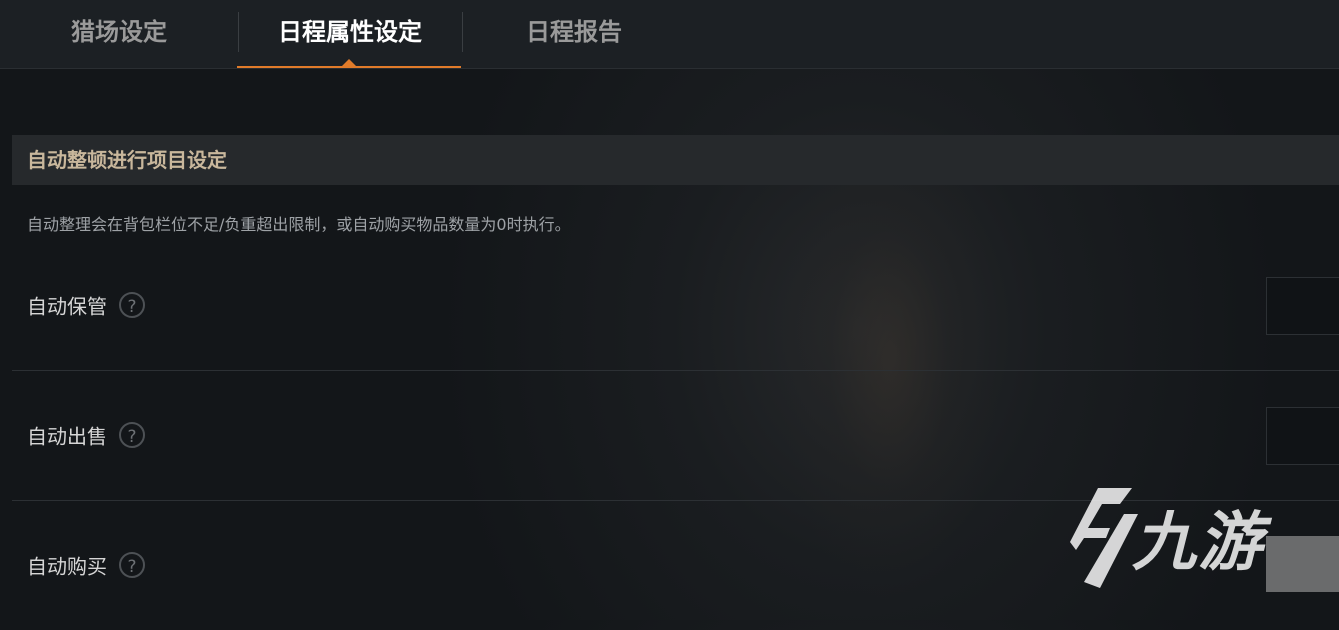 The width and height of the screenshot is (1339, 630). I want to click on tab-hunting-ground-settings: 猎场设定, so click(119, 34).